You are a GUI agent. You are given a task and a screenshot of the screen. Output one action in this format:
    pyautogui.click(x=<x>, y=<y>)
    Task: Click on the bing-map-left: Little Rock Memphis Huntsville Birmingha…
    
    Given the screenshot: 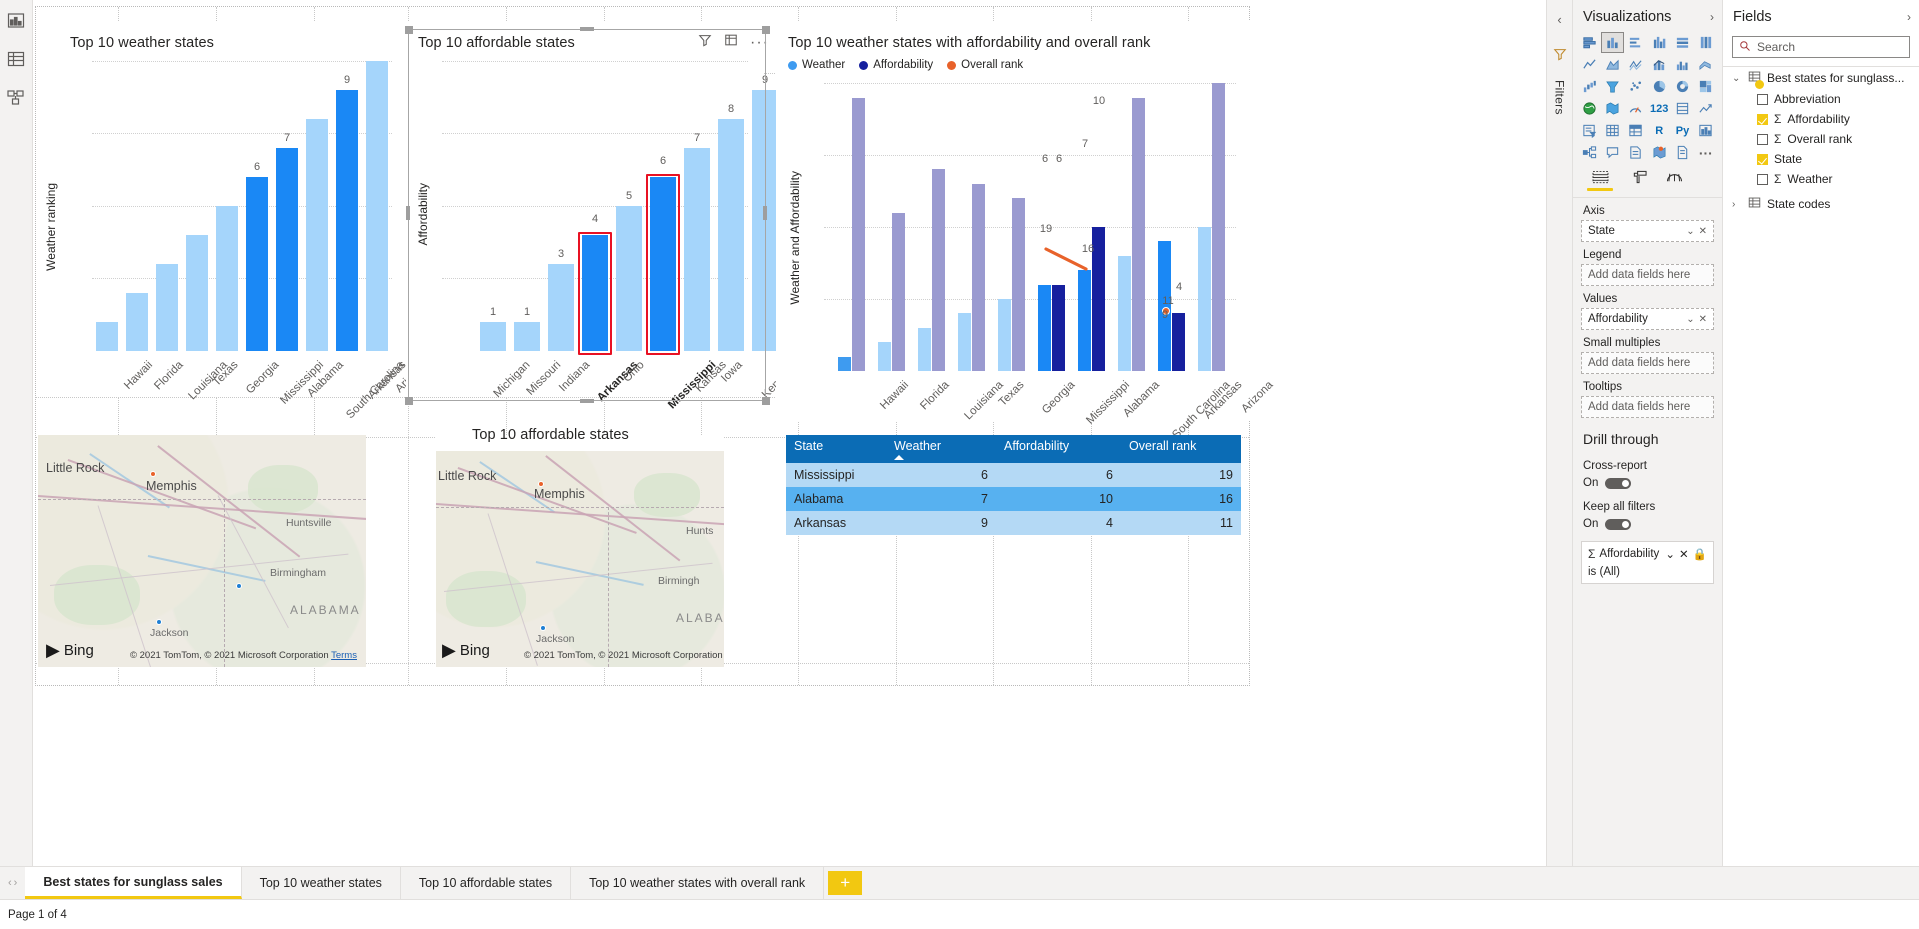 What is the action you would take?
    pyautogui.click(x=202, y=551)
    